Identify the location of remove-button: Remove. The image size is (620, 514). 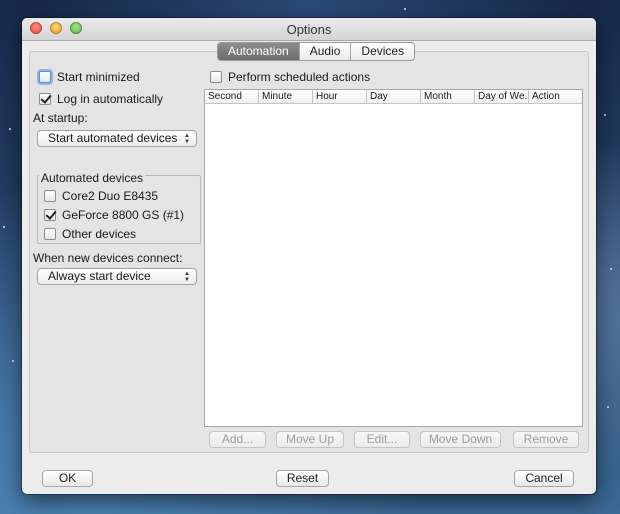
(546, 439).